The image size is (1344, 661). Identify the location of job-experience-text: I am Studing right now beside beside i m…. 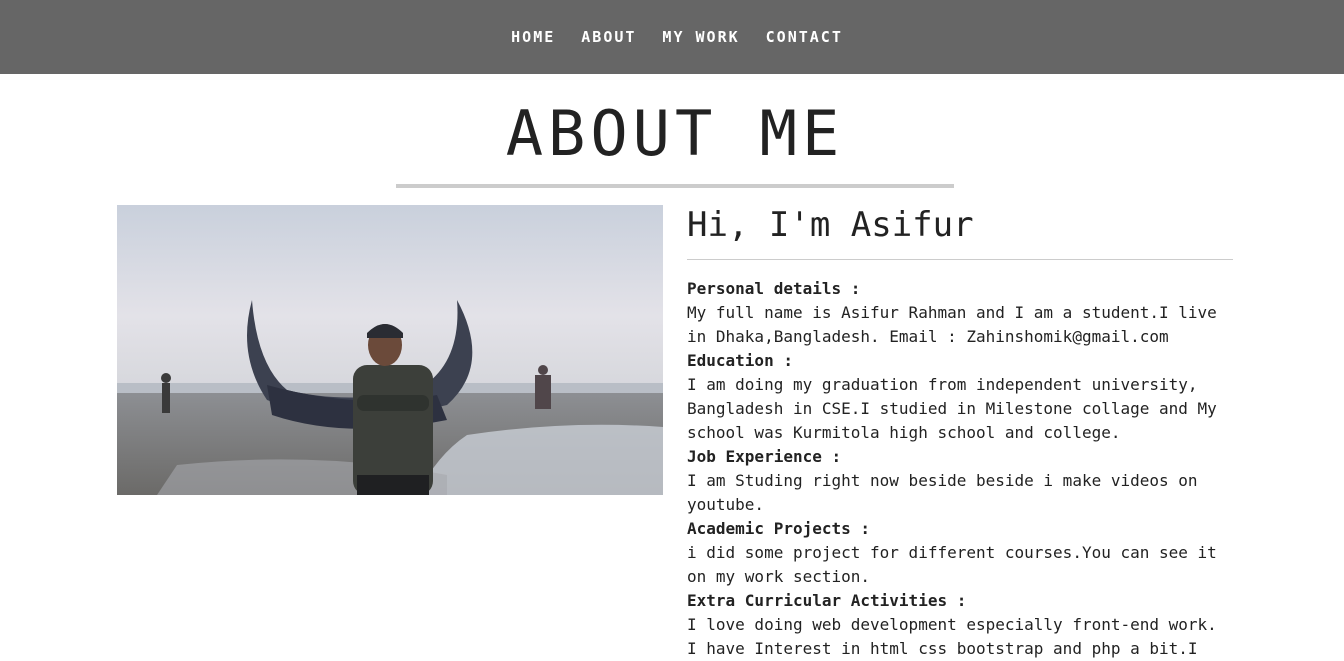
(942, 492).